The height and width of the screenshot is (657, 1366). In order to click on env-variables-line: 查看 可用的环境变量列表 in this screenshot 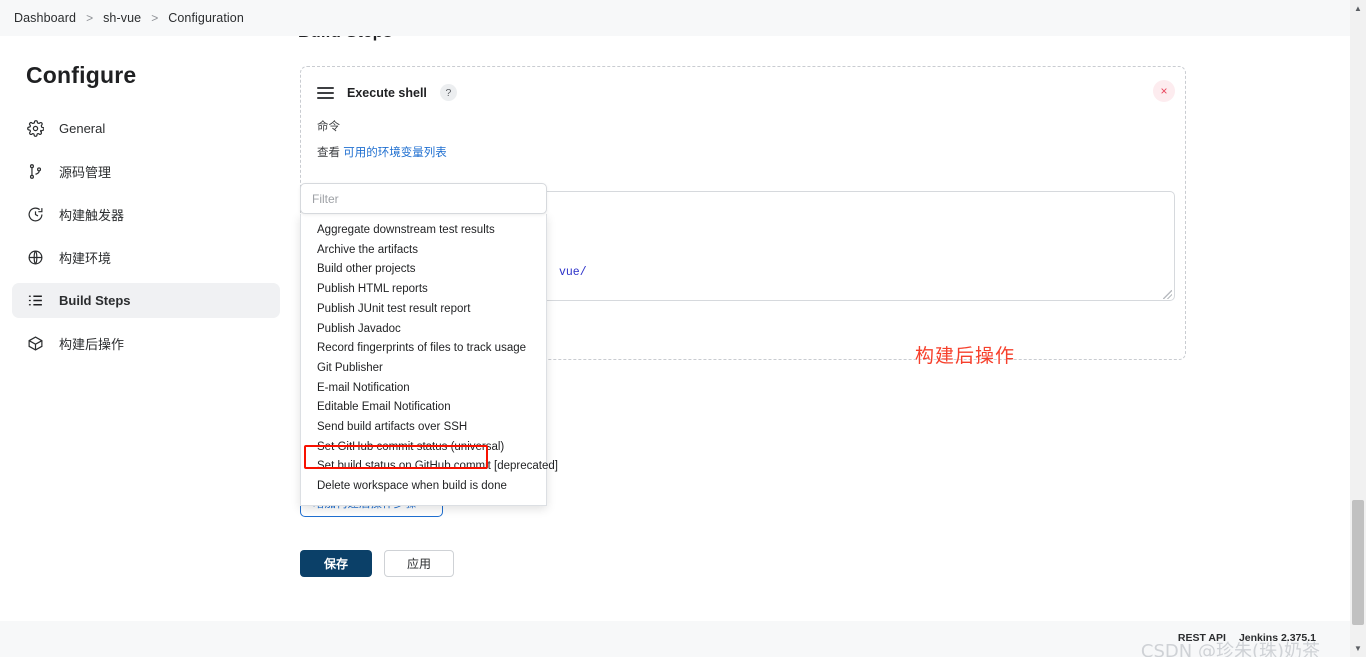, I will do `click(751, 152)`.